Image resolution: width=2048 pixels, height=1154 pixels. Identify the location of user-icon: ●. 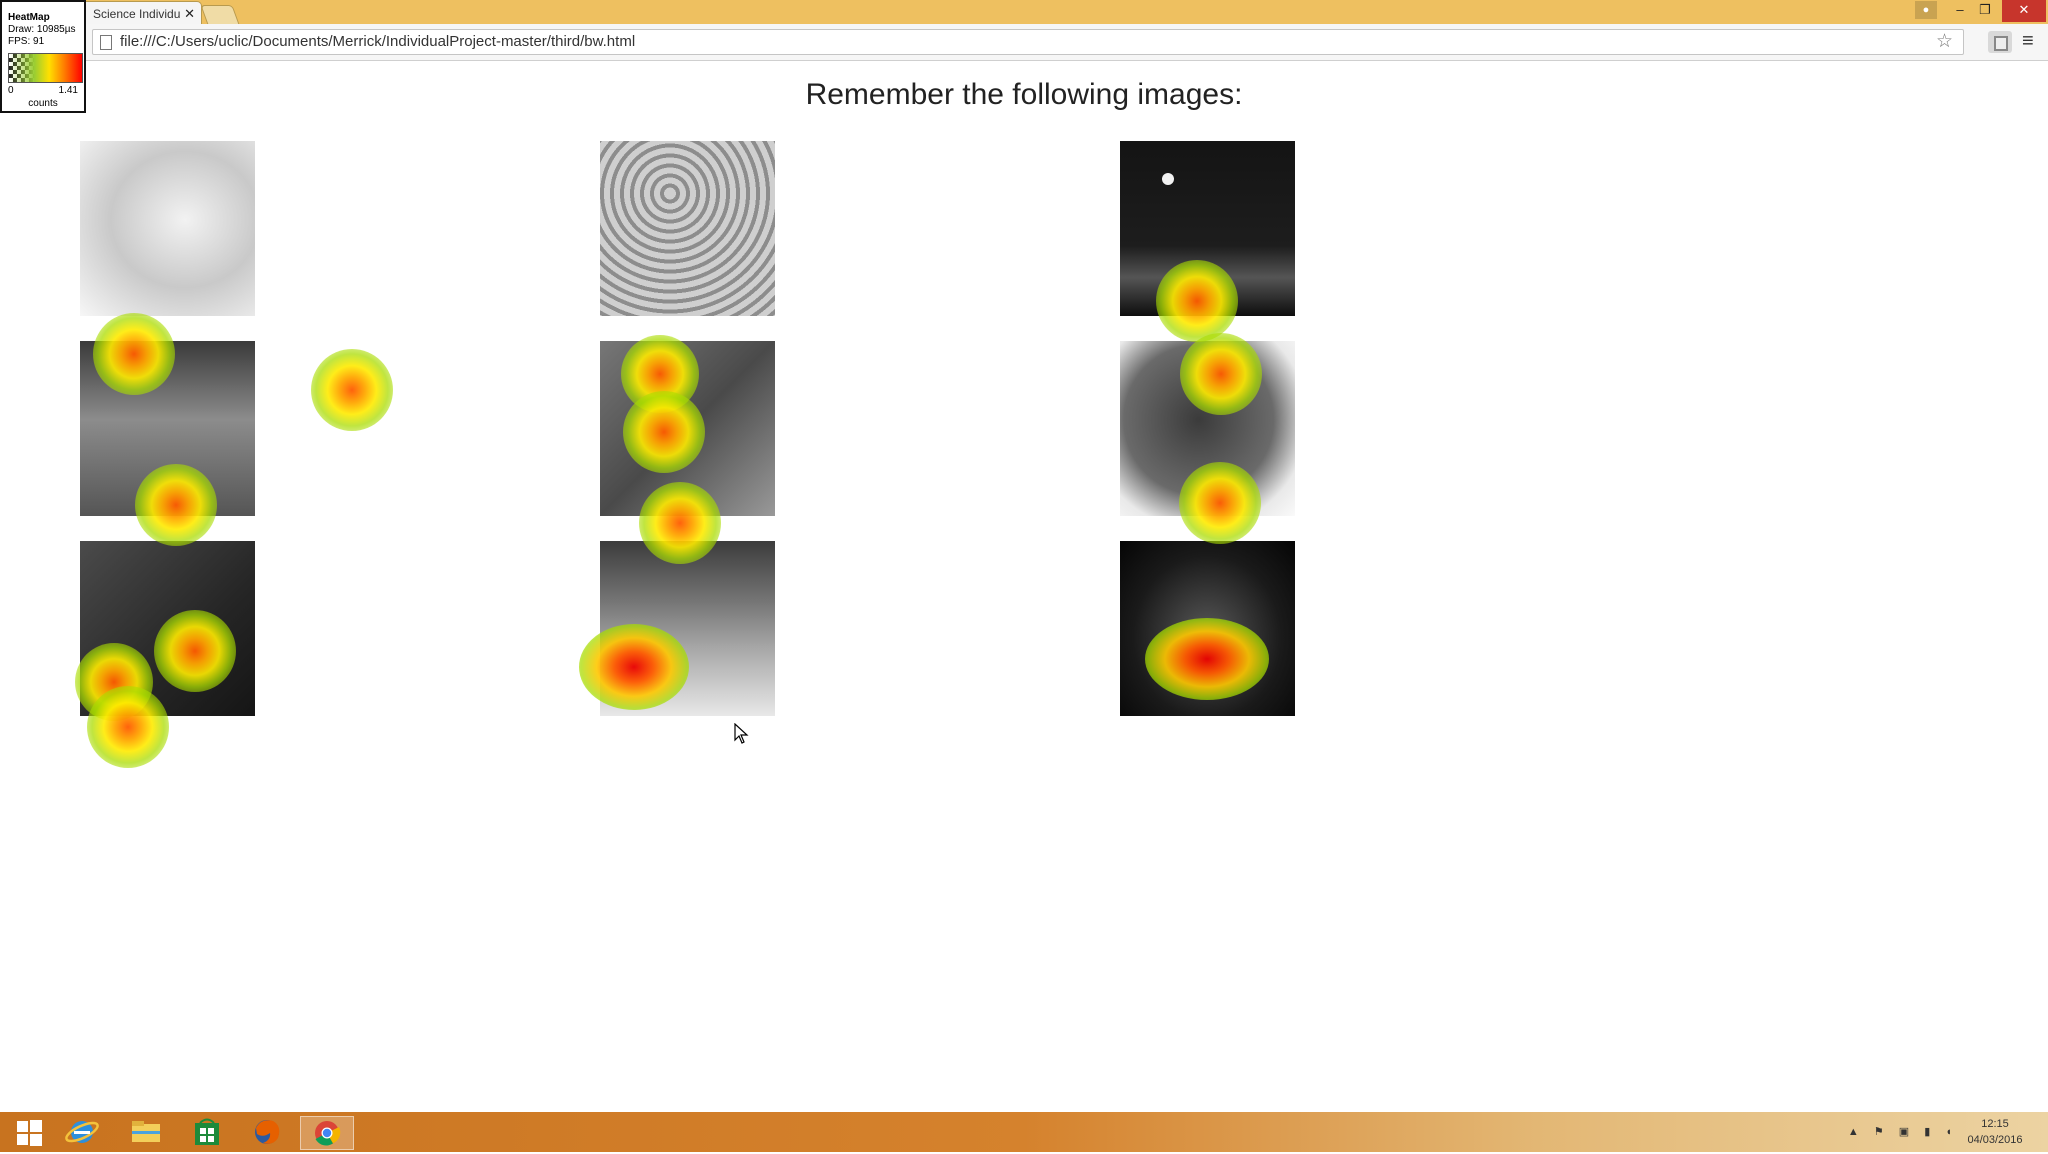
(1926, 10).